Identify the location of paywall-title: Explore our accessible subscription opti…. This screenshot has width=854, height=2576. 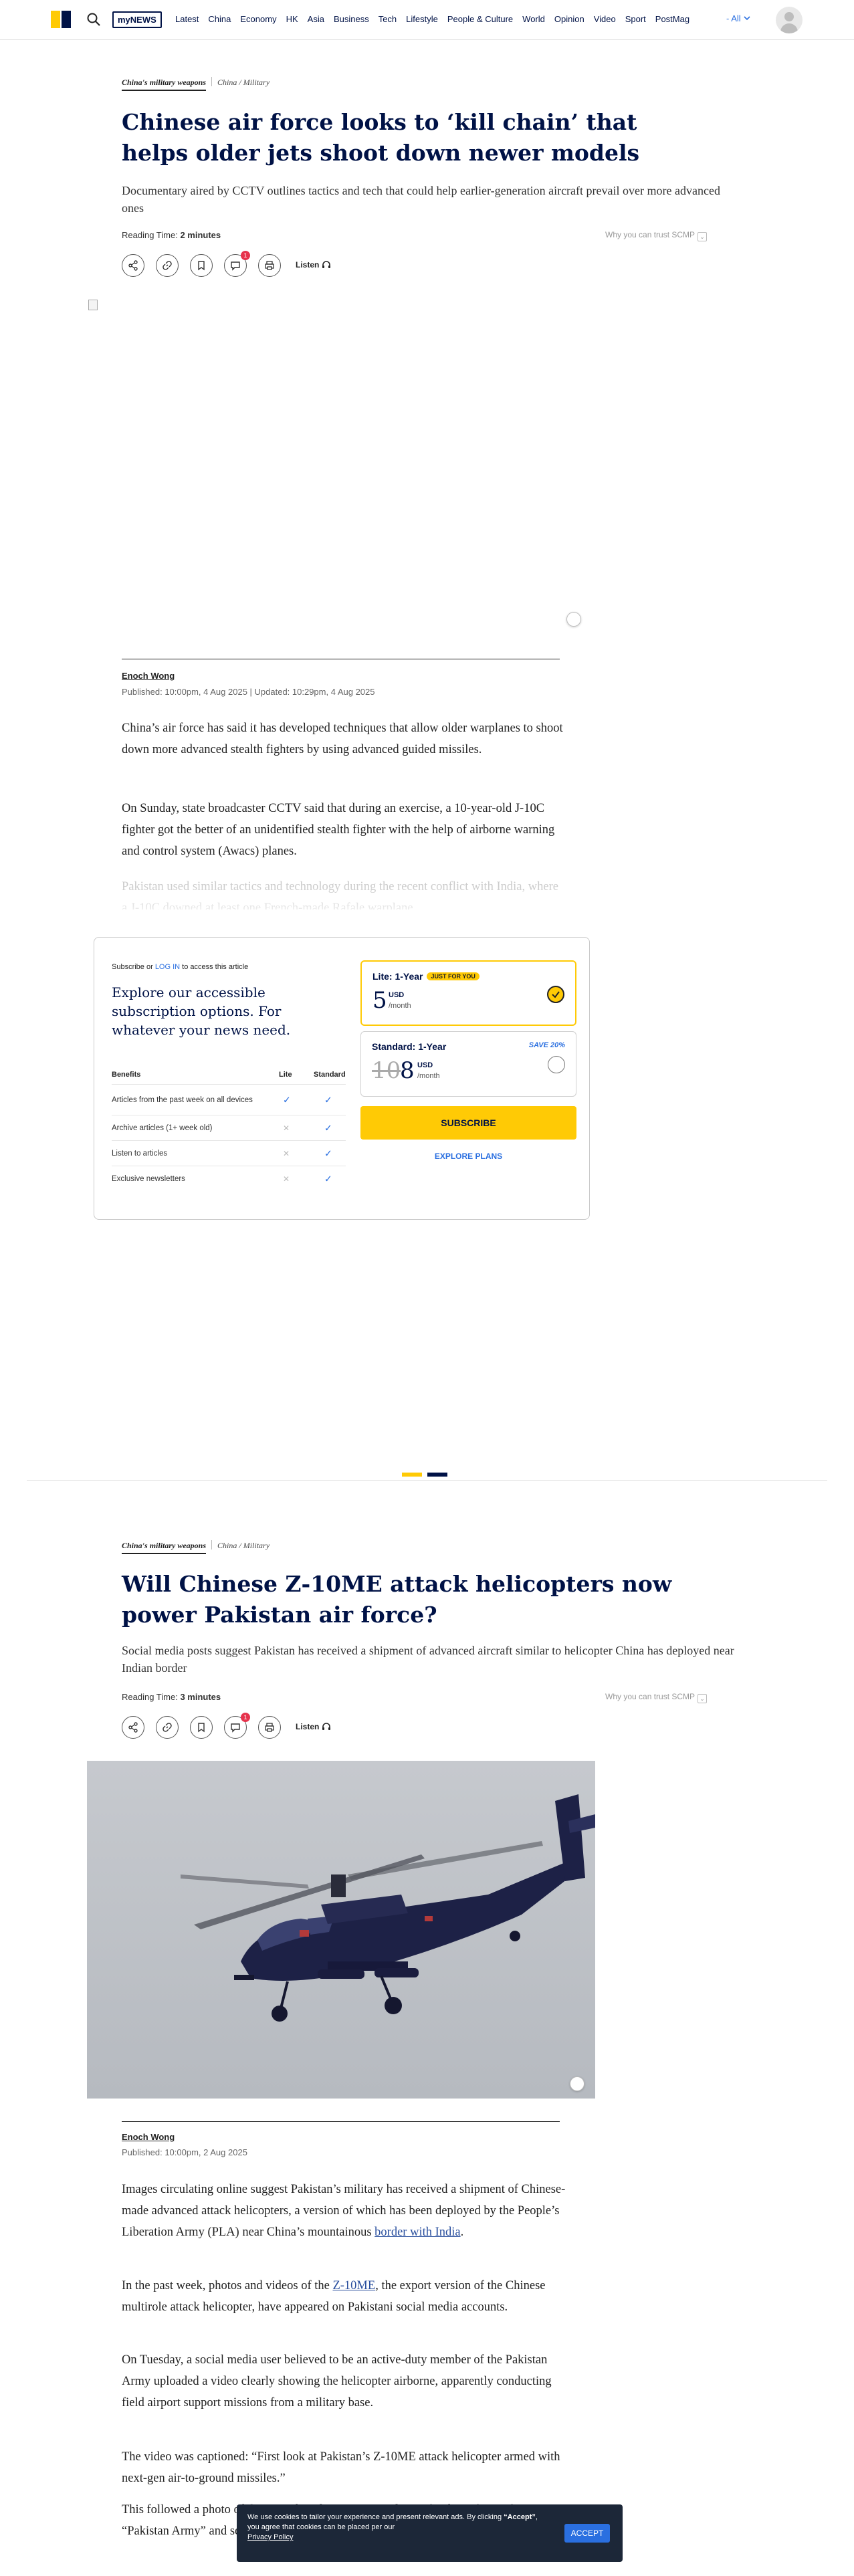
(201, 1011).